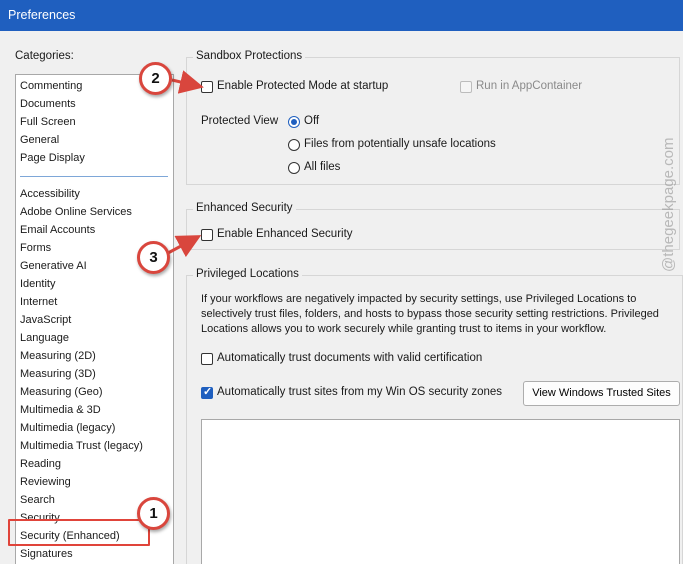 The width and height of the screenshot is (683, 564). Describe the element at coordinates (153, 257) in the screenshot. I see `callout-step-3: 3` at that location.